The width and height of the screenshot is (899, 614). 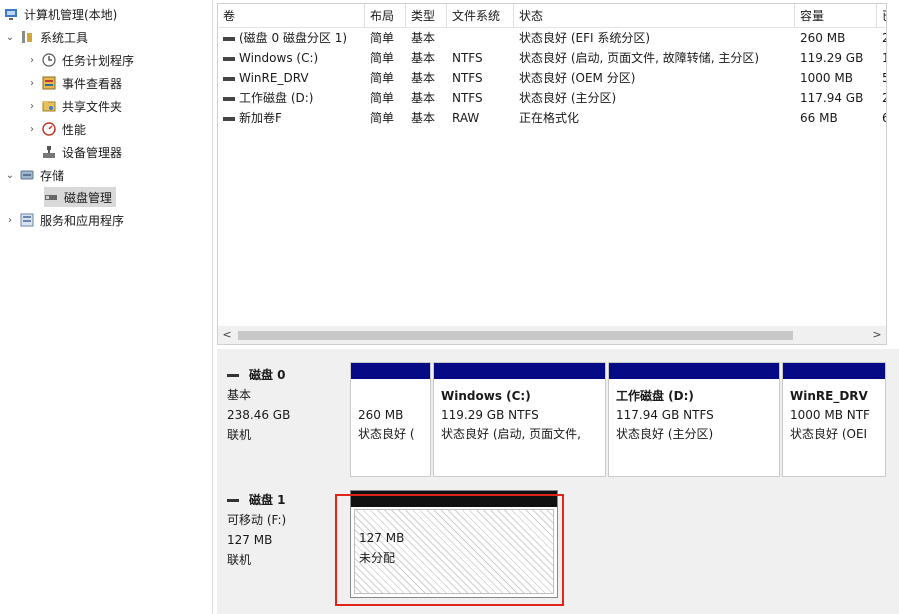 I want to click on tree-item-event-viewer: › 事件查看器, so click(x=74, y=83).